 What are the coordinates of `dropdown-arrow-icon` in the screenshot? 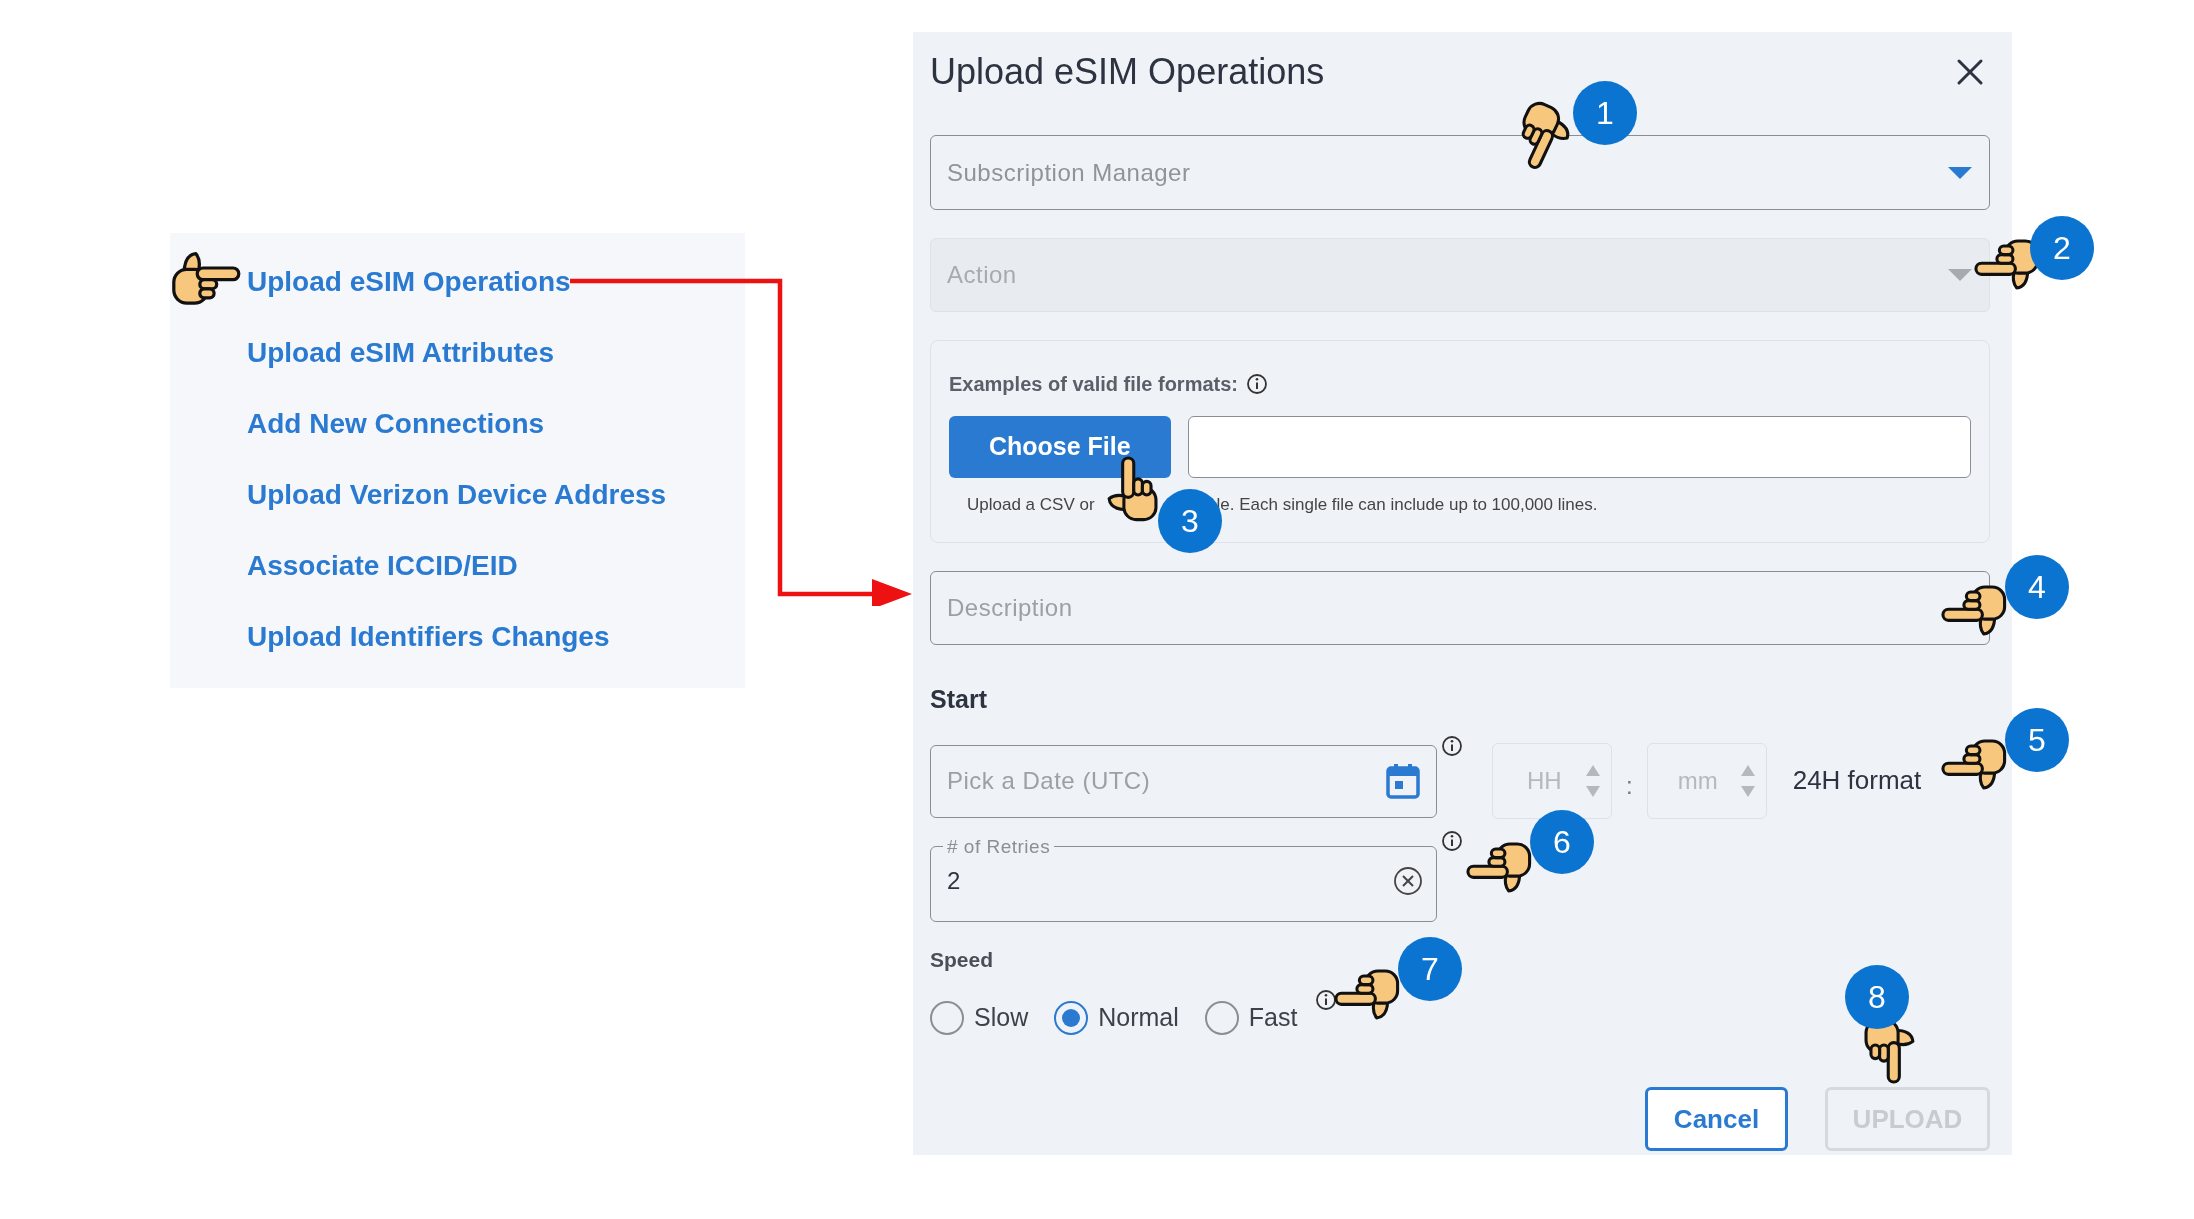 It's located at (1960, 172).